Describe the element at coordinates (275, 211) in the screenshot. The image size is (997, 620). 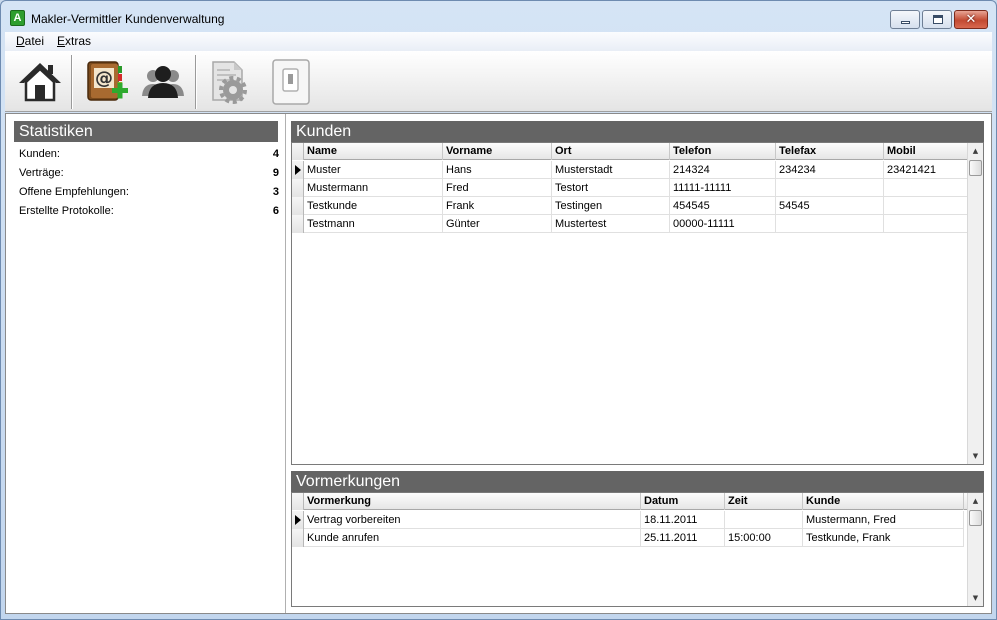
I see `stat-value: 6` at that location.